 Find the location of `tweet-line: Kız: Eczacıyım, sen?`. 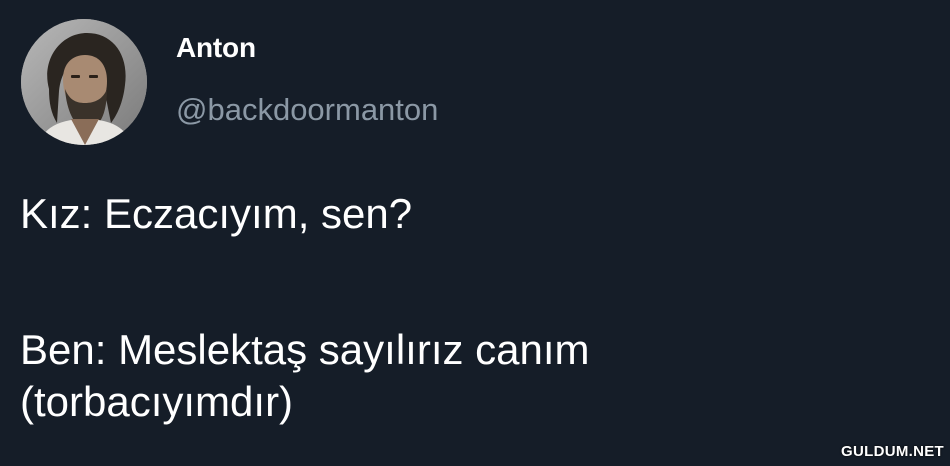

tweet-line: Kız: Eczacıyım, sen? is located at coordinates (216, 213).